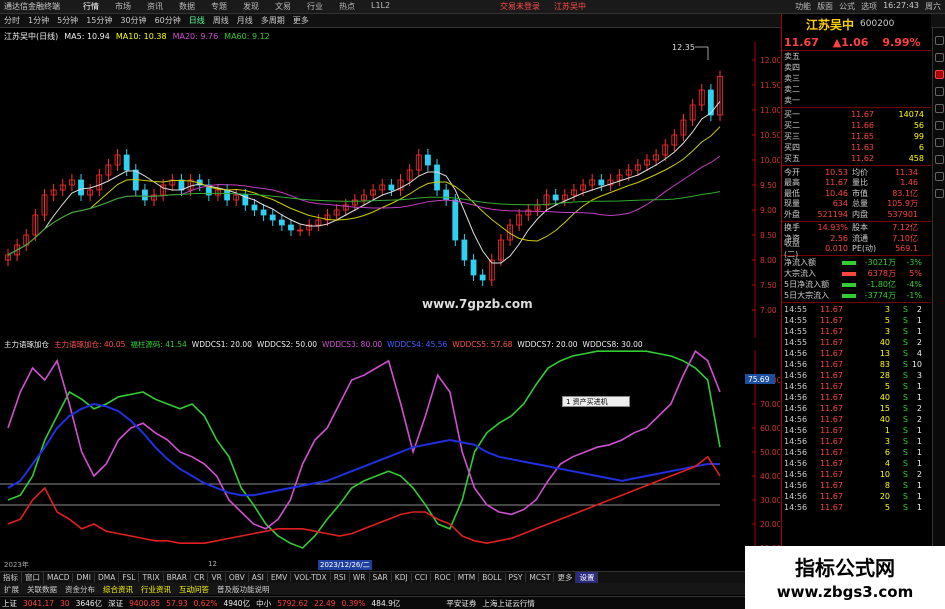 This screenshot has width=945, height=609. What do you see at coordinates (9, 603) in the screenshot?
I see `sh-index-label: 上证` at bounding box center [9, 603].